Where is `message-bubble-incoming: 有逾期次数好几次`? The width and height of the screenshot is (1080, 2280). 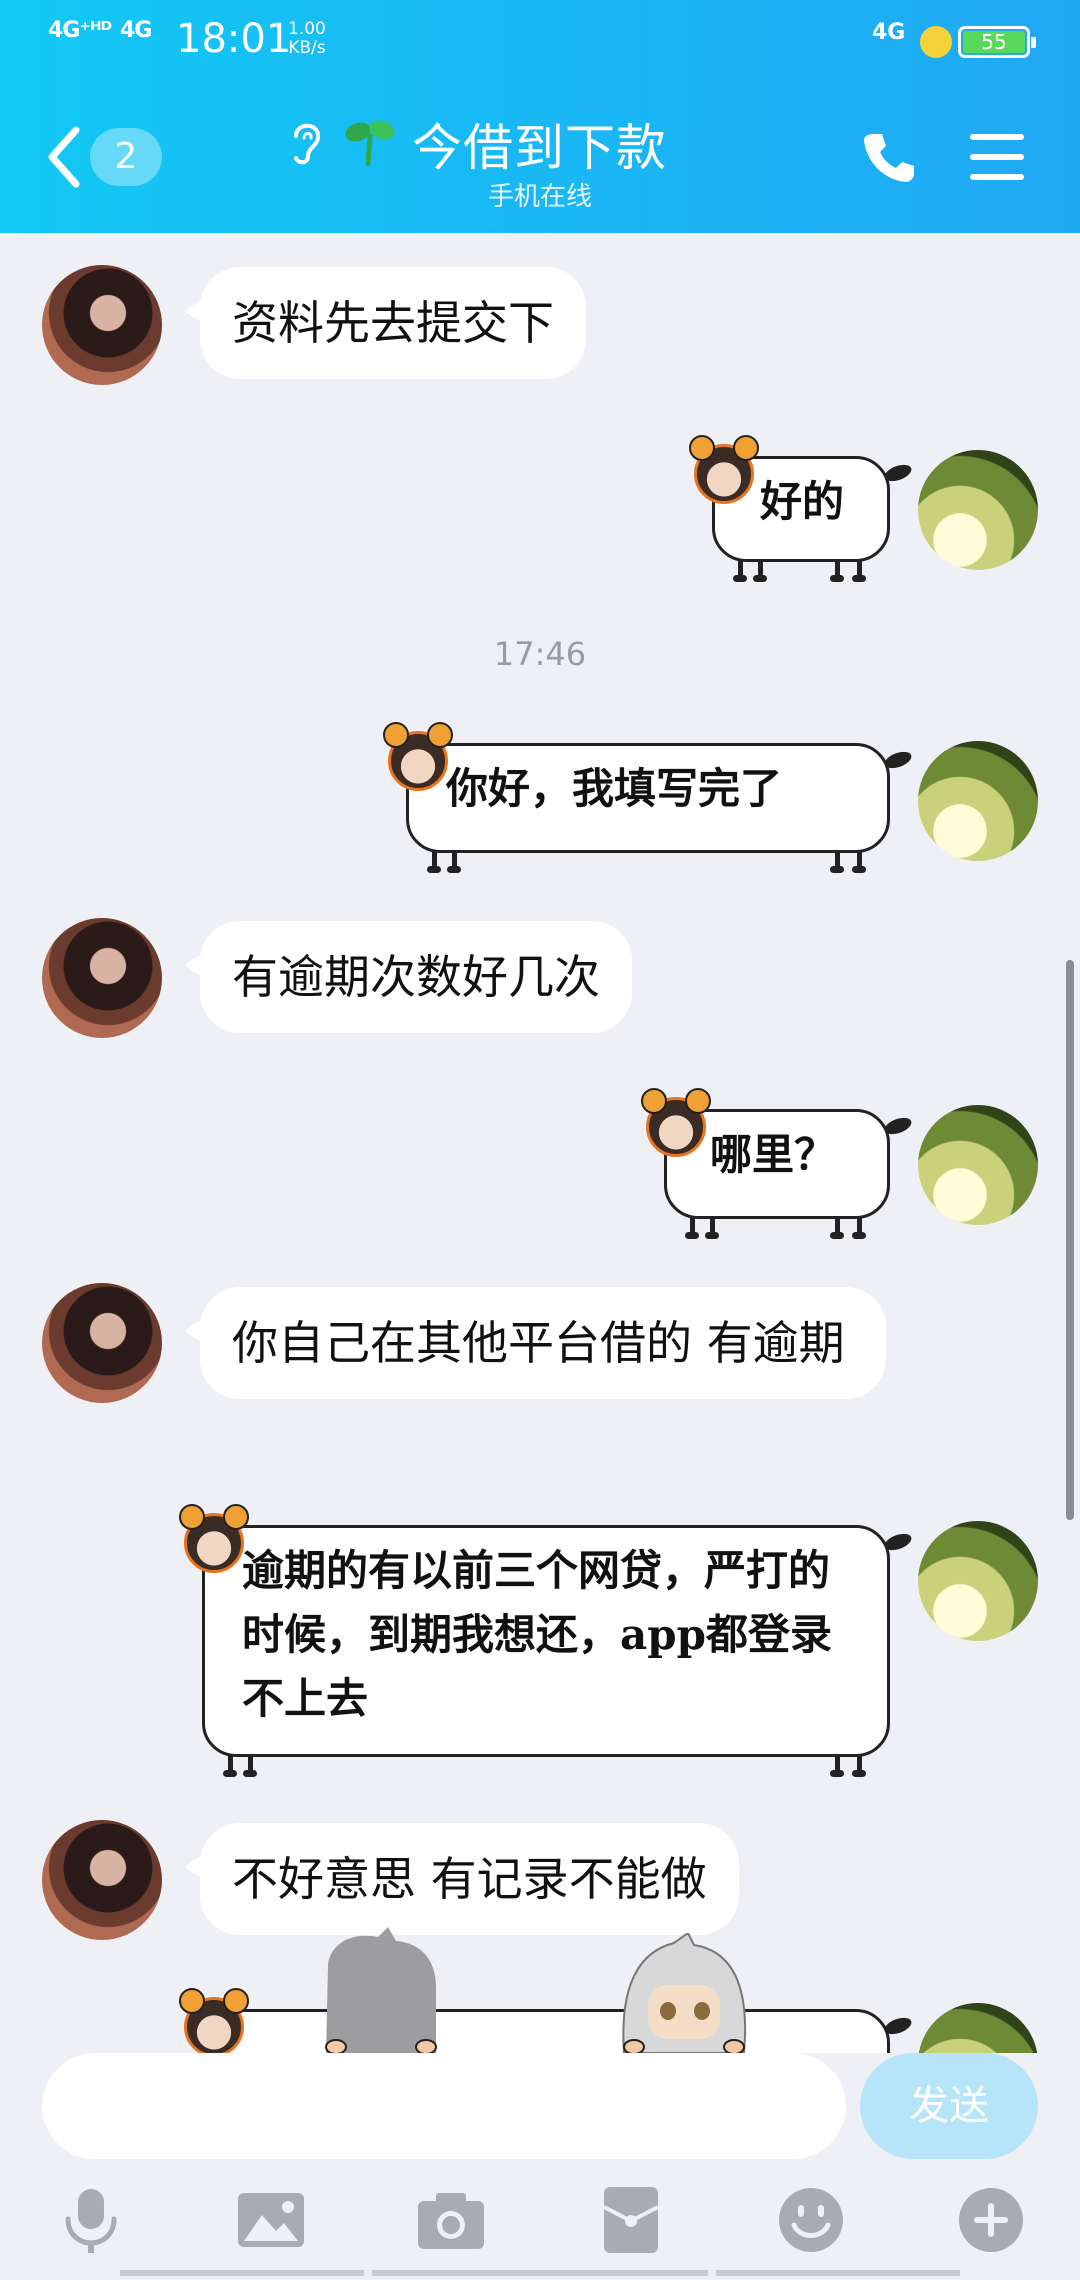 message-bubble-incoming: 有逾期次数好几次 is located at coordinates (408, 977).